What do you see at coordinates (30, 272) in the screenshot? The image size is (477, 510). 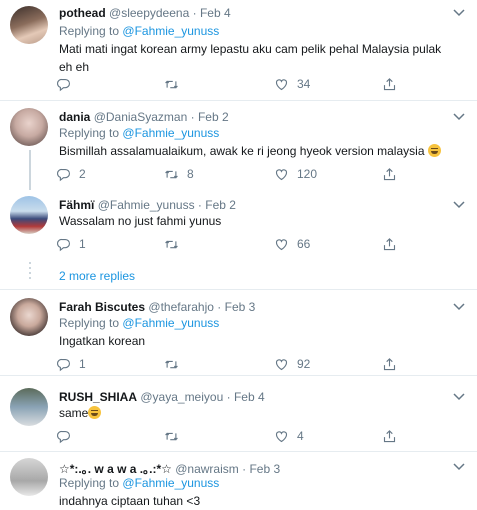 I see `thread-dots` at bounding box center [30, 272].